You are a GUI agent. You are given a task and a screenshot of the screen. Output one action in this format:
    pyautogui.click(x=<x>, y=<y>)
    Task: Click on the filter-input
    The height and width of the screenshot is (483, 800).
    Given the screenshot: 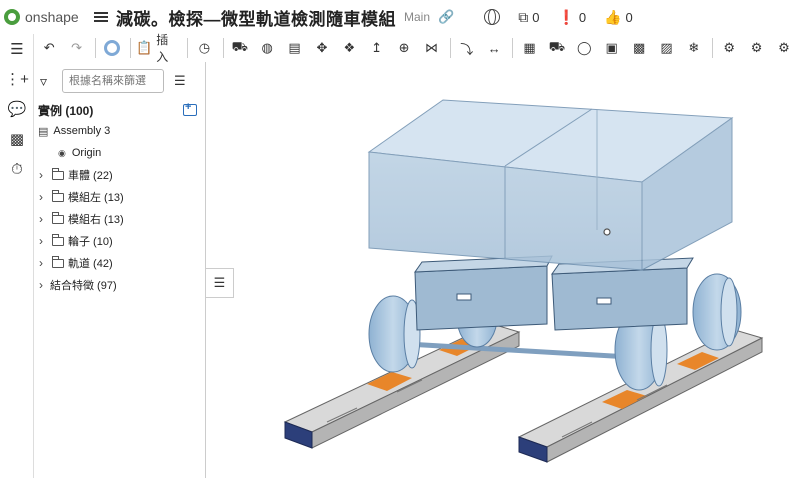 What is the action you would take?
    pyautogui.click(x=113, y=81)
    